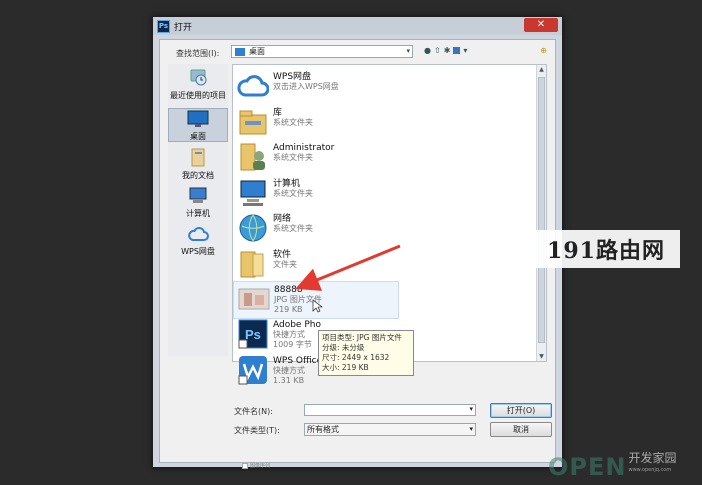  I want to click on filename-label: 文件名(N):, so click(253, 411).